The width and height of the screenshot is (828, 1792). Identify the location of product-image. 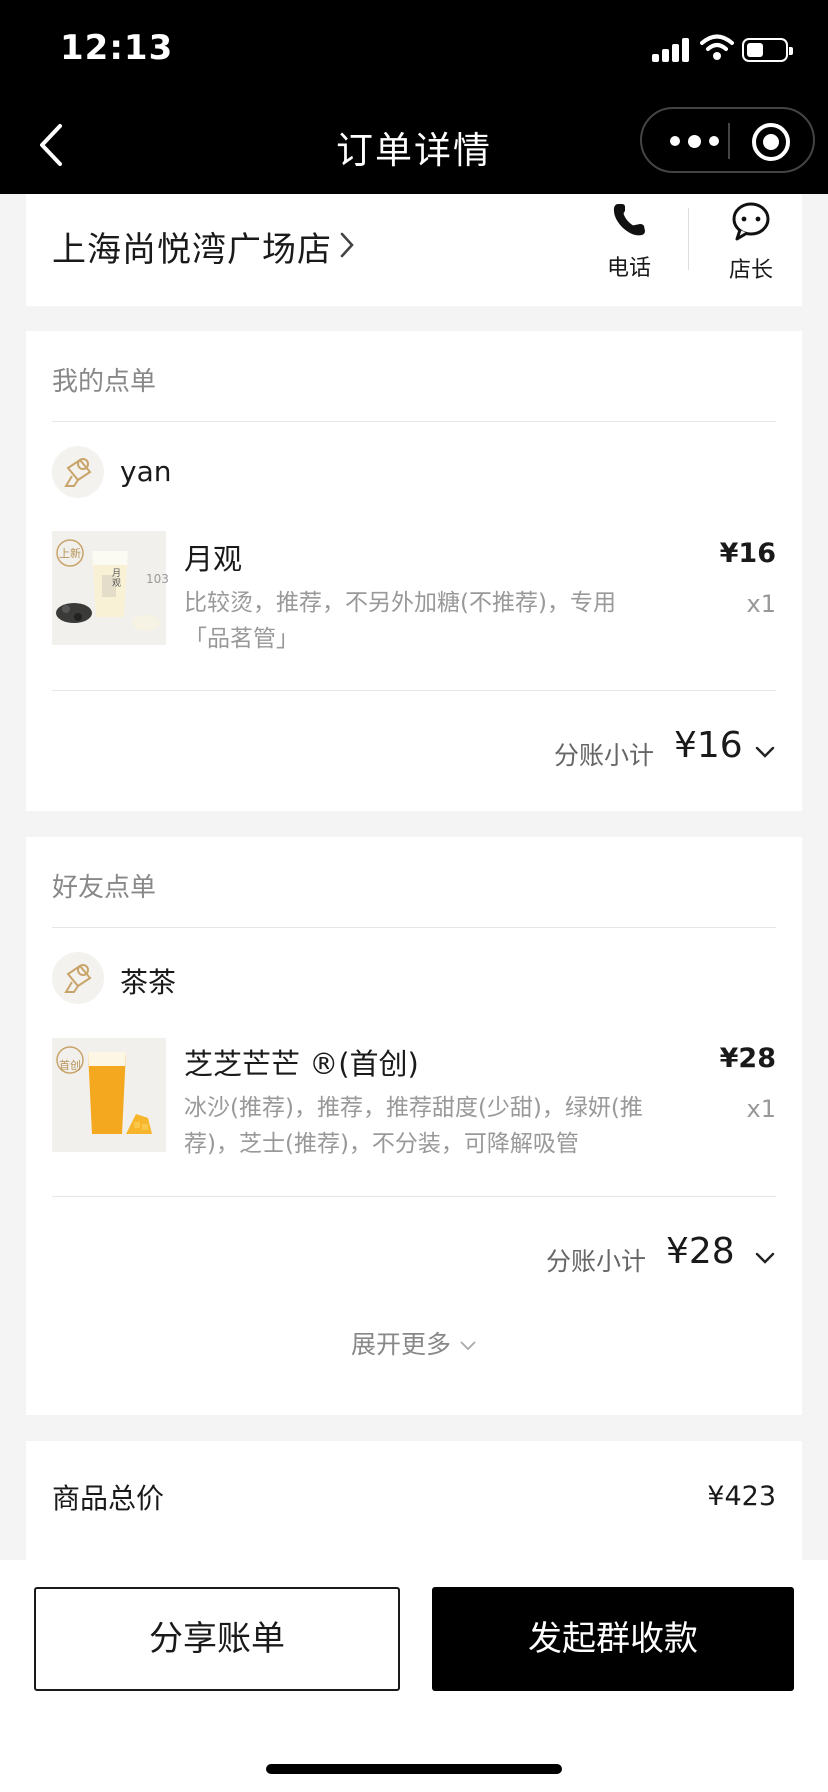
(109, 1095).